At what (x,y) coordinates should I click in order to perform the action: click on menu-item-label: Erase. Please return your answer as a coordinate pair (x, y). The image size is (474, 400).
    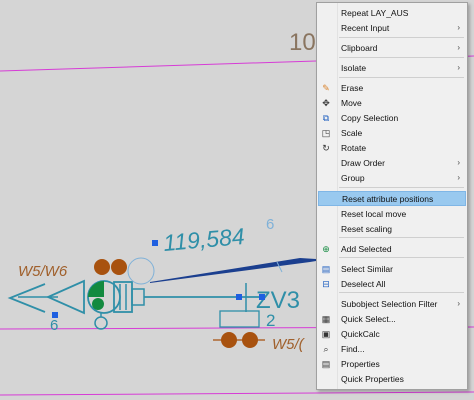
    Looking at the image, I should click on (352, 88).